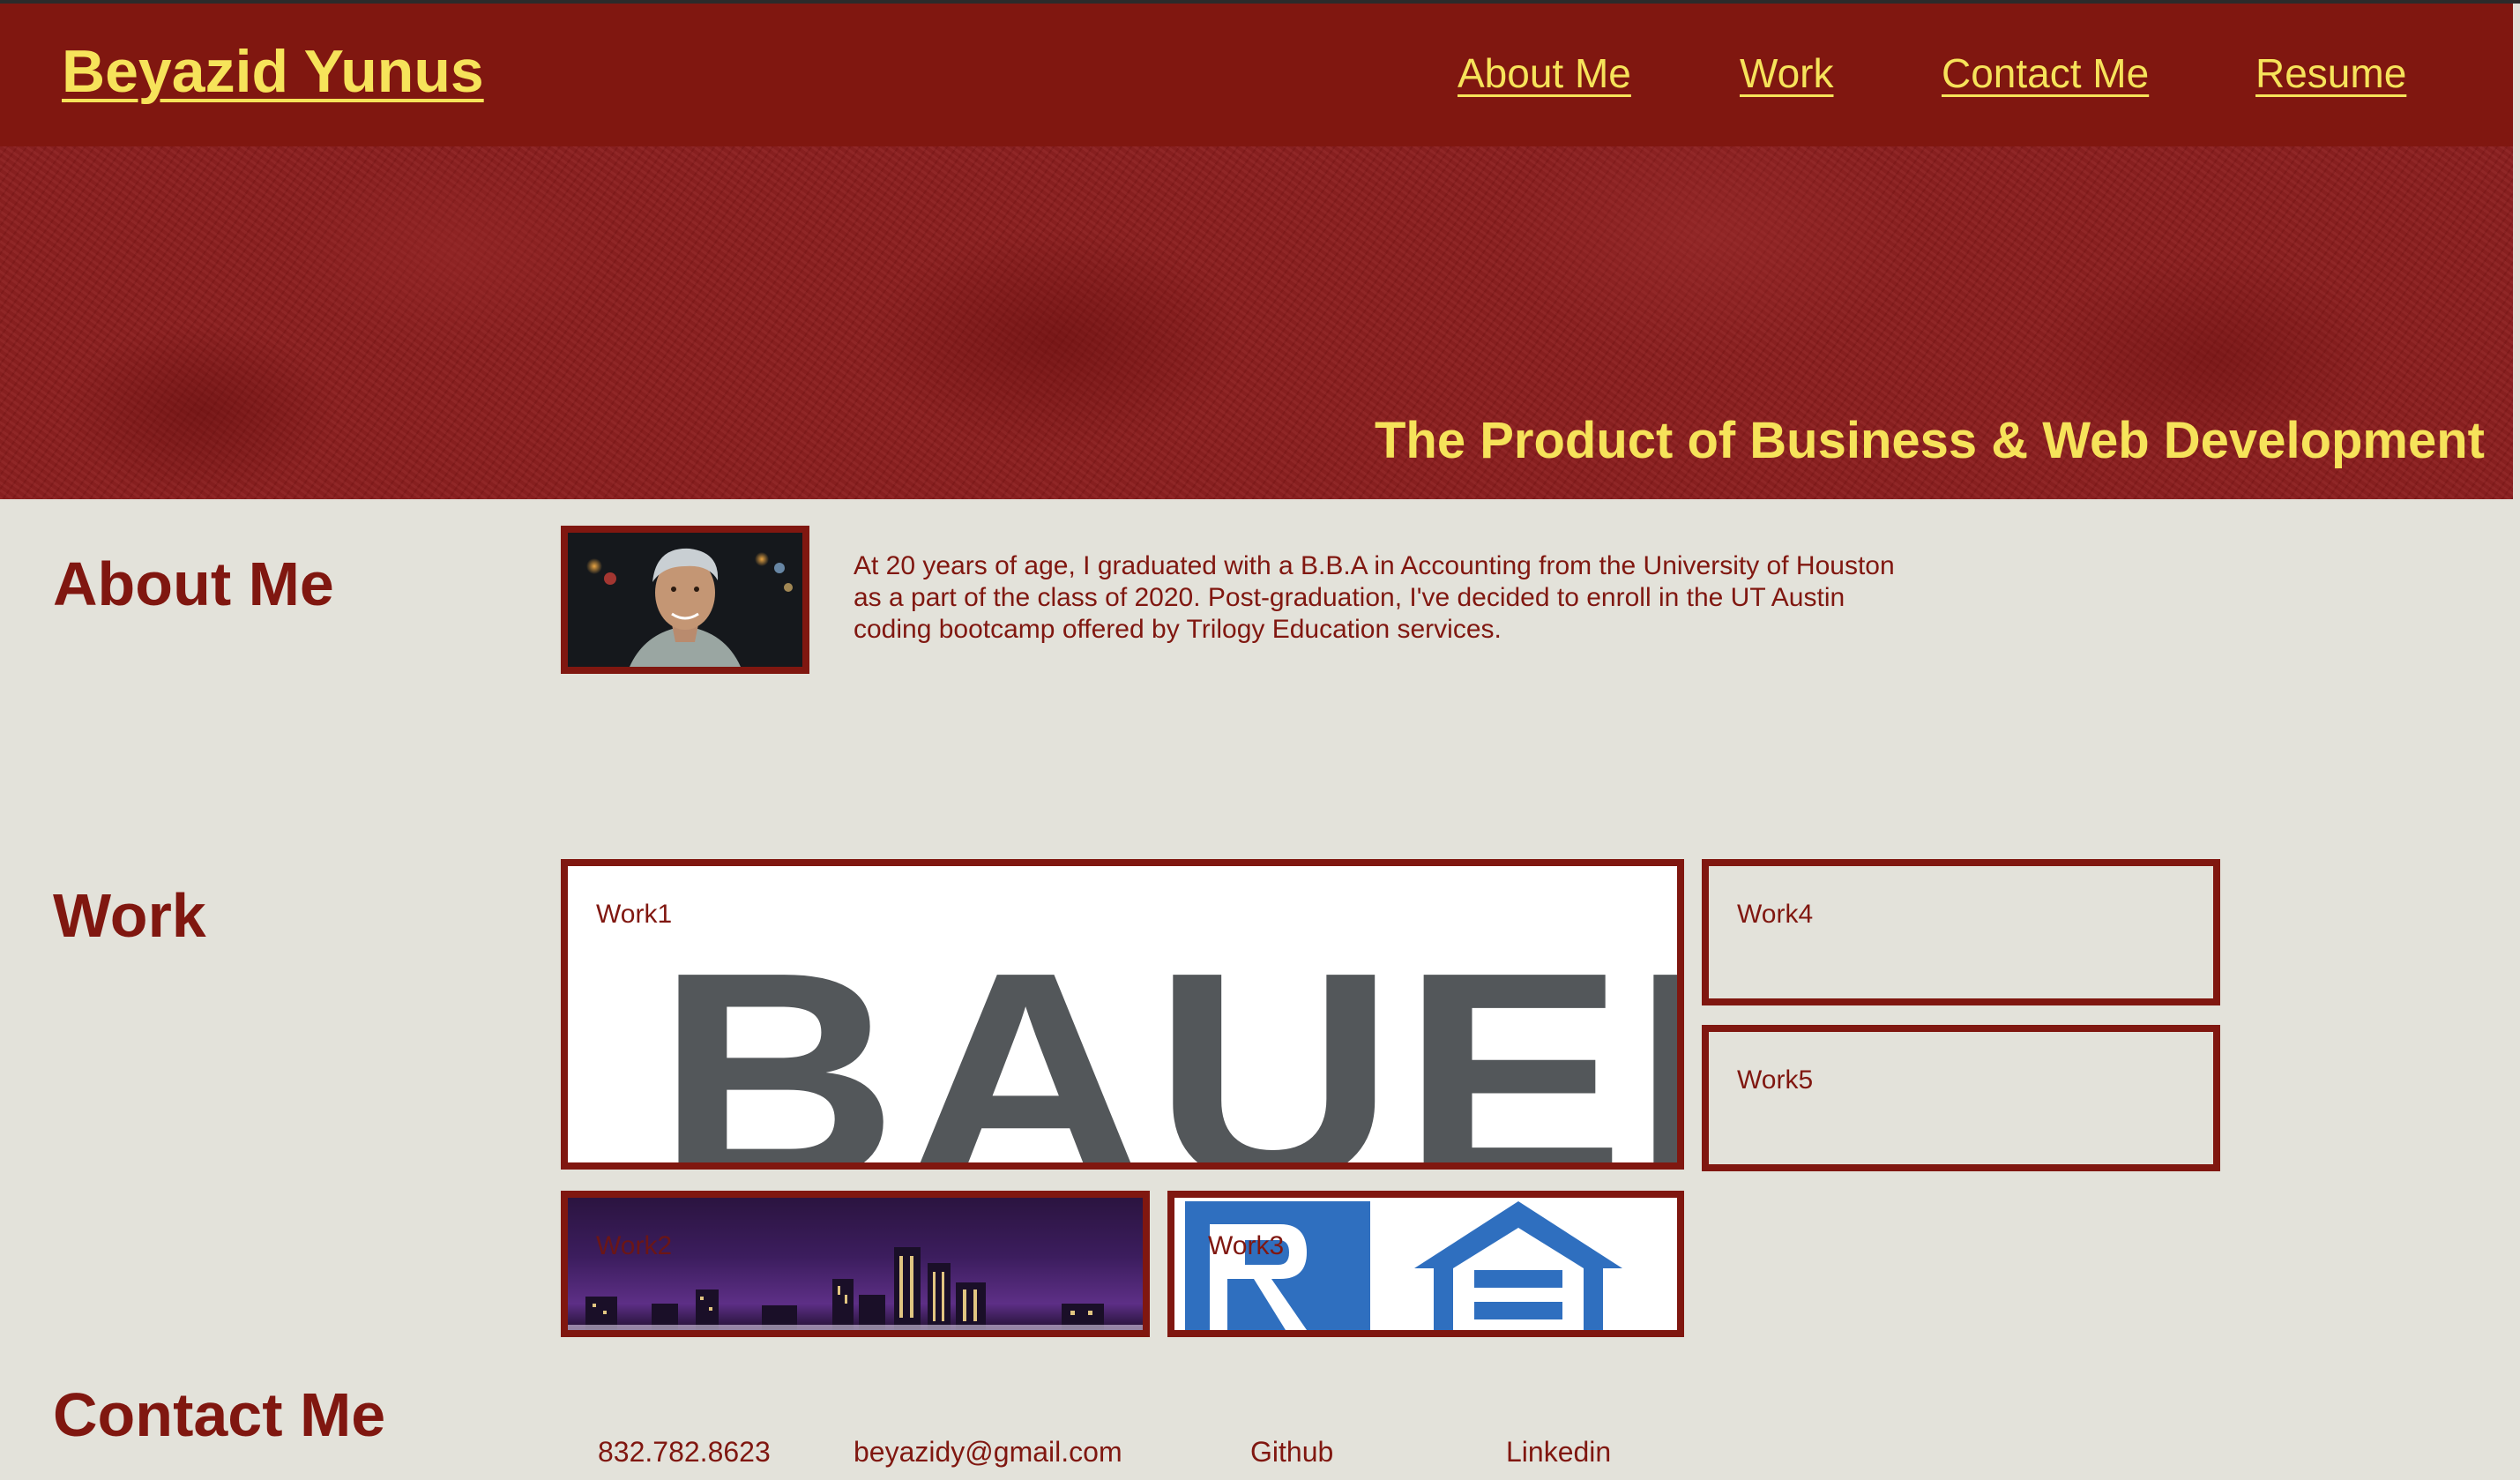  I want to click on contact-section-title: Contact Me, so click(219, 1415).